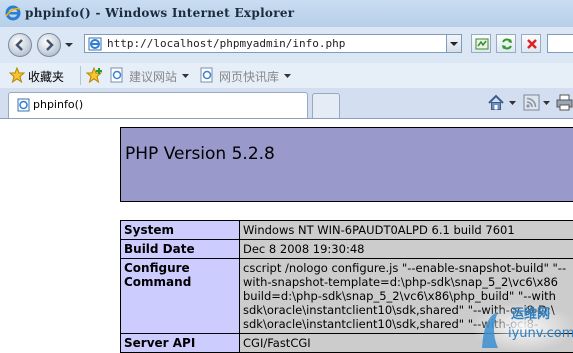 The width and height of the screenshot is (573, 353). What do you see at coordinates (80, 75) in the screenshot?
I see `divider` at bounding box center [80, 75].